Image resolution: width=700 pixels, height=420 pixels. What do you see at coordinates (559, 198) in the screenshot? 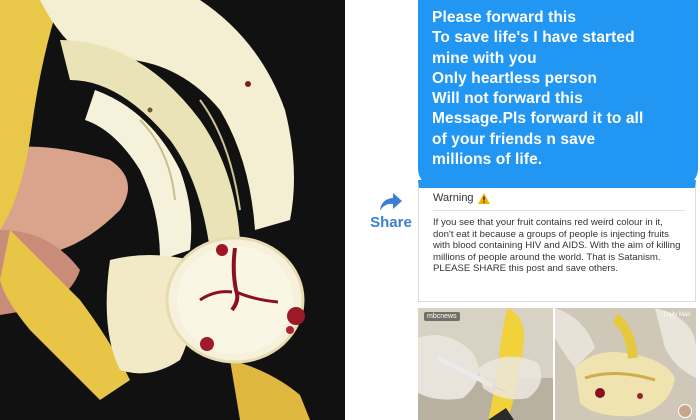
I see `warning-heading: Warning` at bounding box center [559, 198].